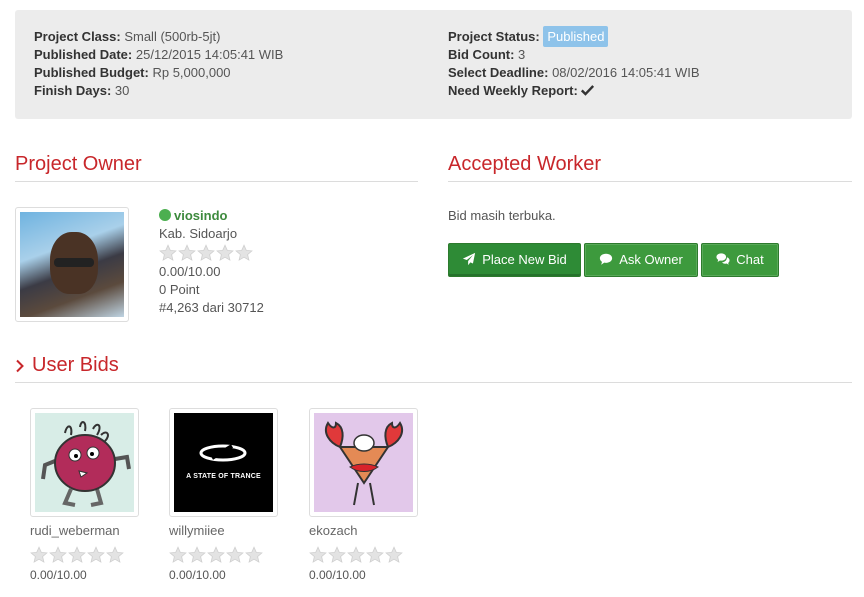  Describe the element at coordinates (122, 90) in the screenshot. I see `finish-days-value: 30` at that location.